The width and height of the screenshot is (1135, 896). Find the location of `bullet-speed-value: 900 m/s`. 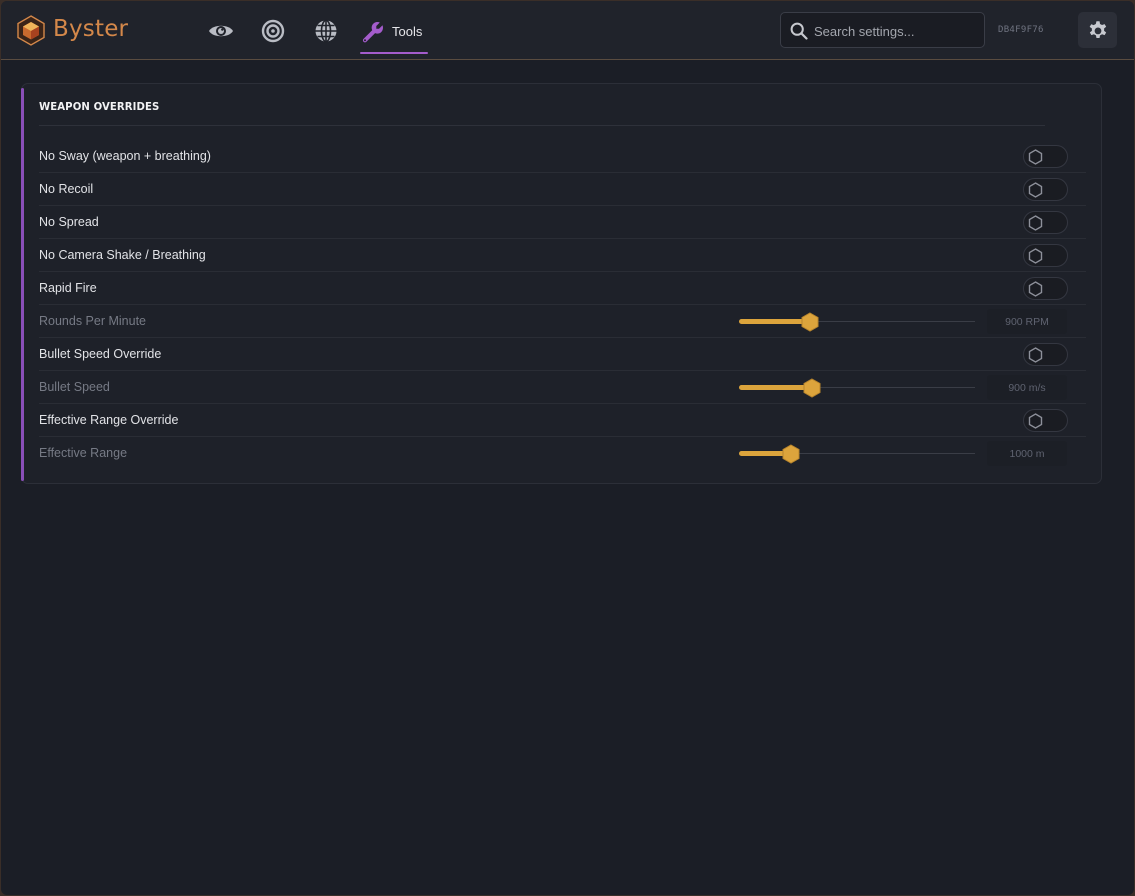

bullet-speed-value: 900 m/s is located at coordinates (1027, 387).